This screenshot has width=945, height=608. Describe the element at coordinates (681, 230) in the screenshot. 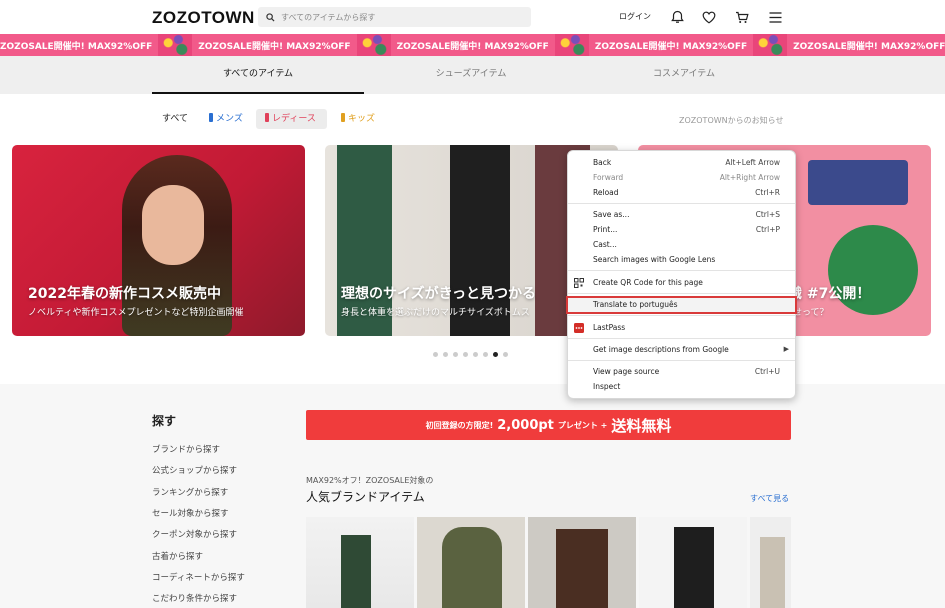

I see `menu-item-print: Print... Ctrl+P` at that location.